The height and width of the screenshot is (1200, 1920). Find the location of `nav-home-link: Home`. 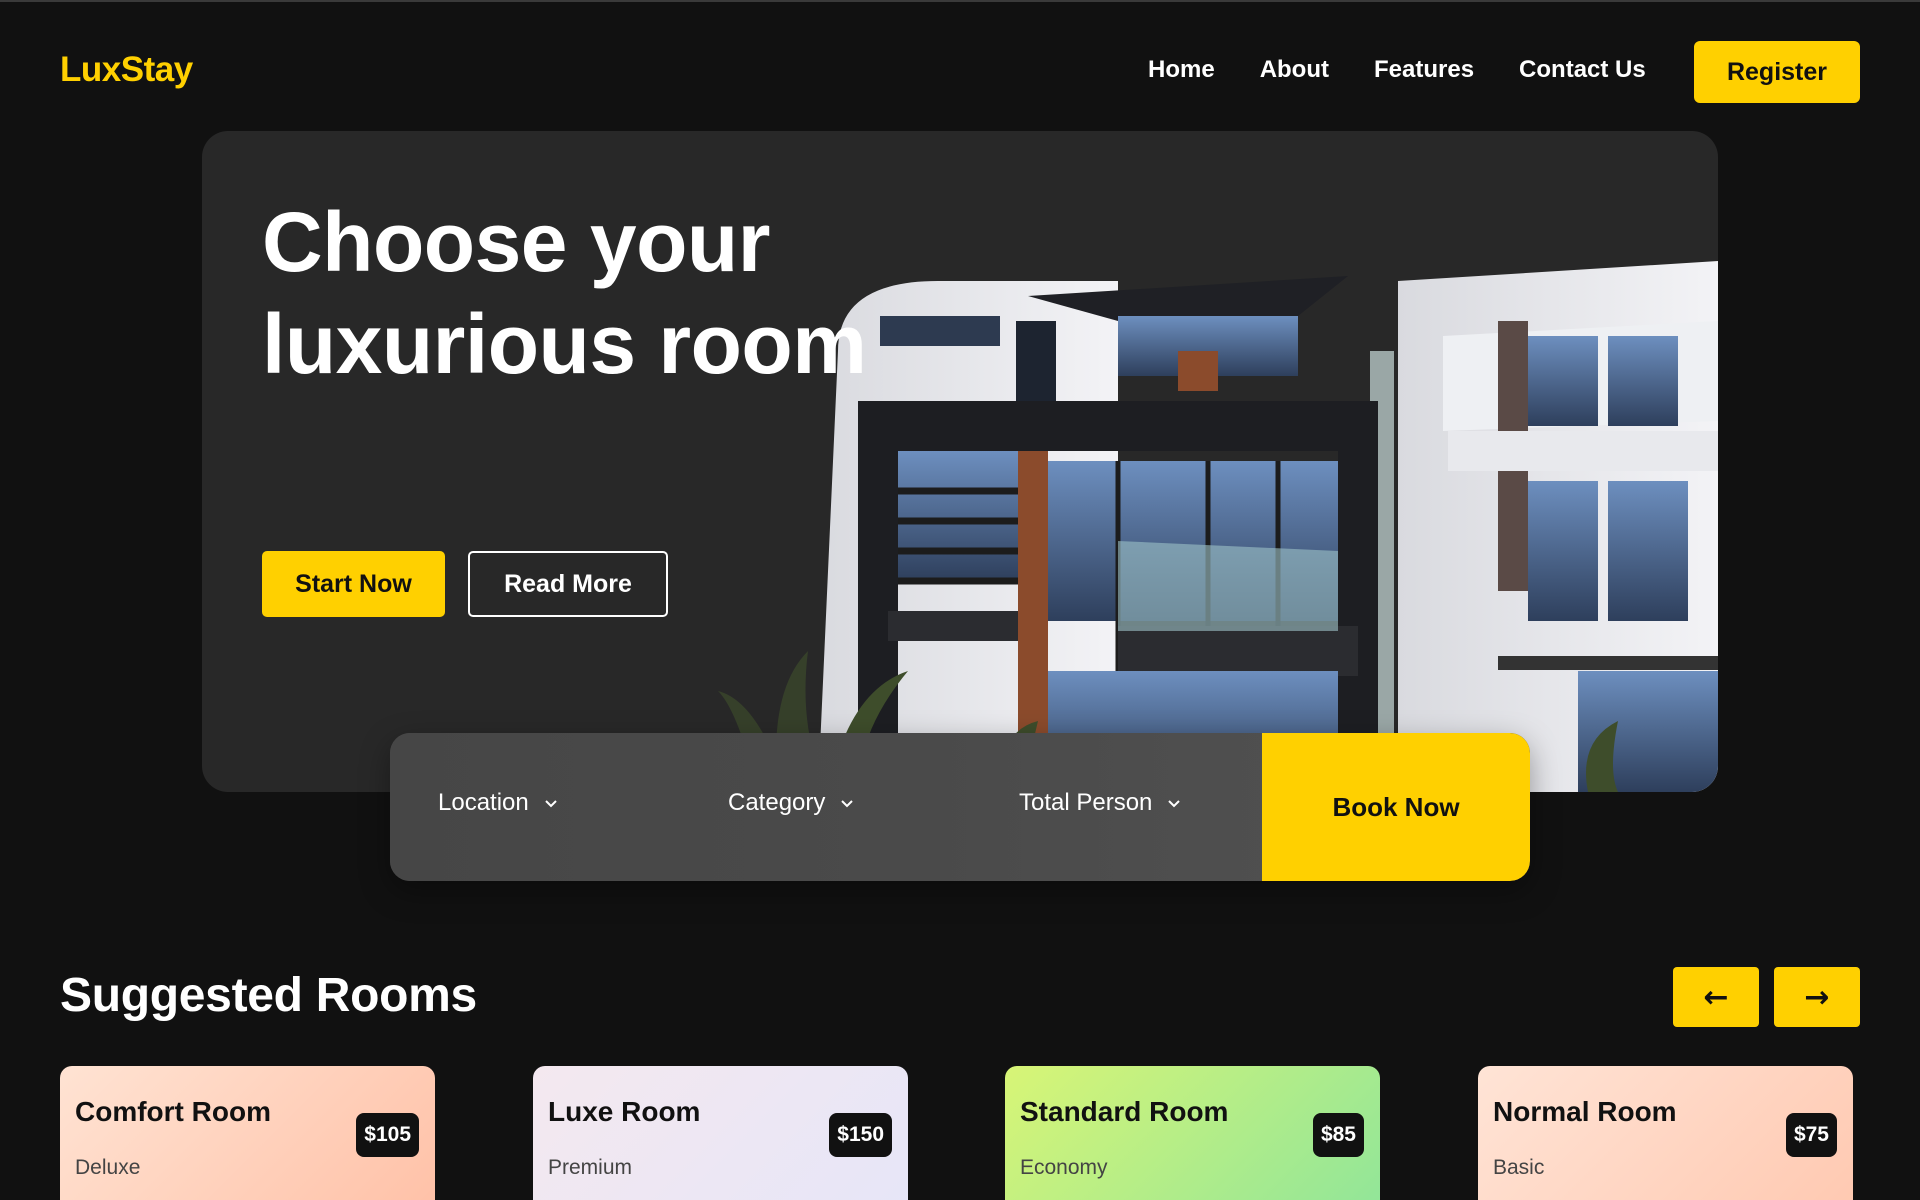

nav-home-link: Home is located at coordinates (1181, 70).